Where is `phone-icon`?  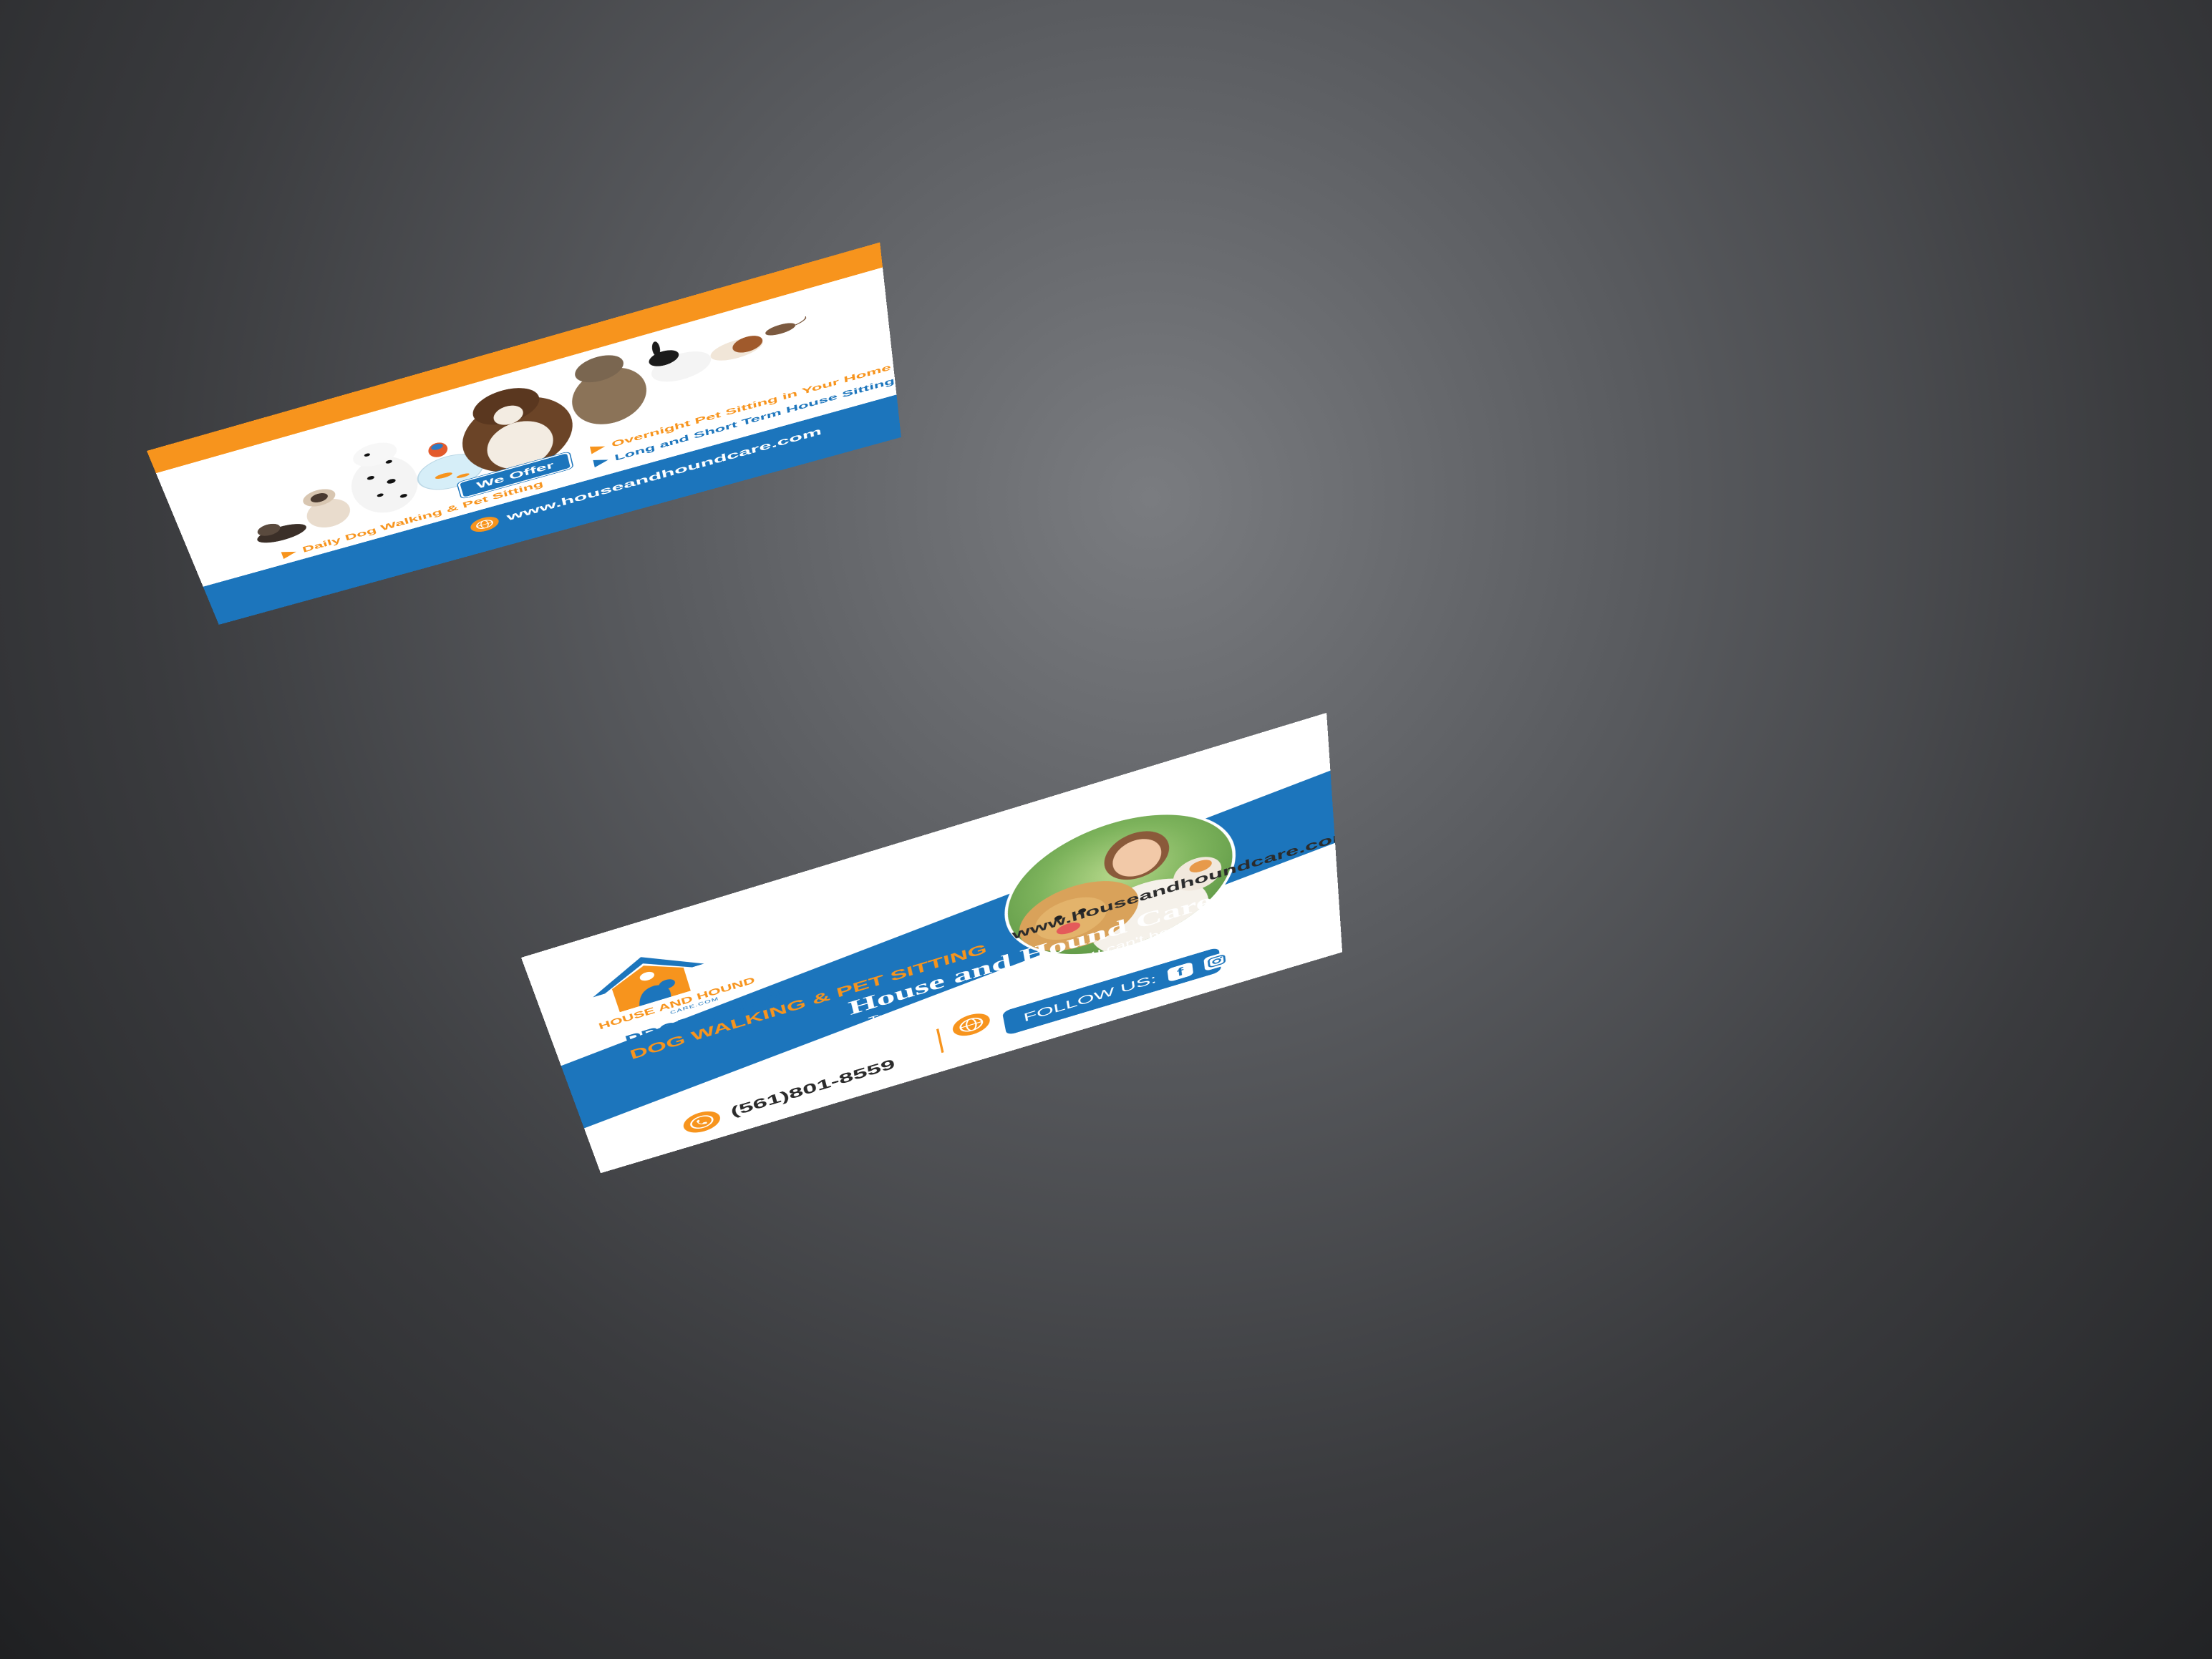 phone-icon is located at coordinates (702, 1121).